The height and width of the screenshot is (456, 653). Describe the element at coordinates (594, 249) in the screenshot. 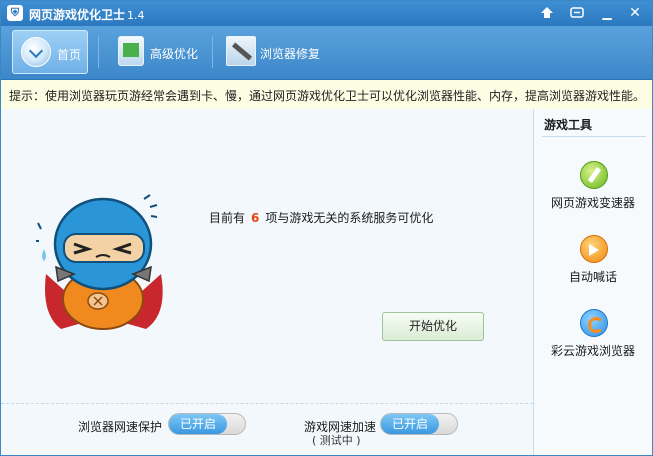

I see `auto-shout-icon` at that location.